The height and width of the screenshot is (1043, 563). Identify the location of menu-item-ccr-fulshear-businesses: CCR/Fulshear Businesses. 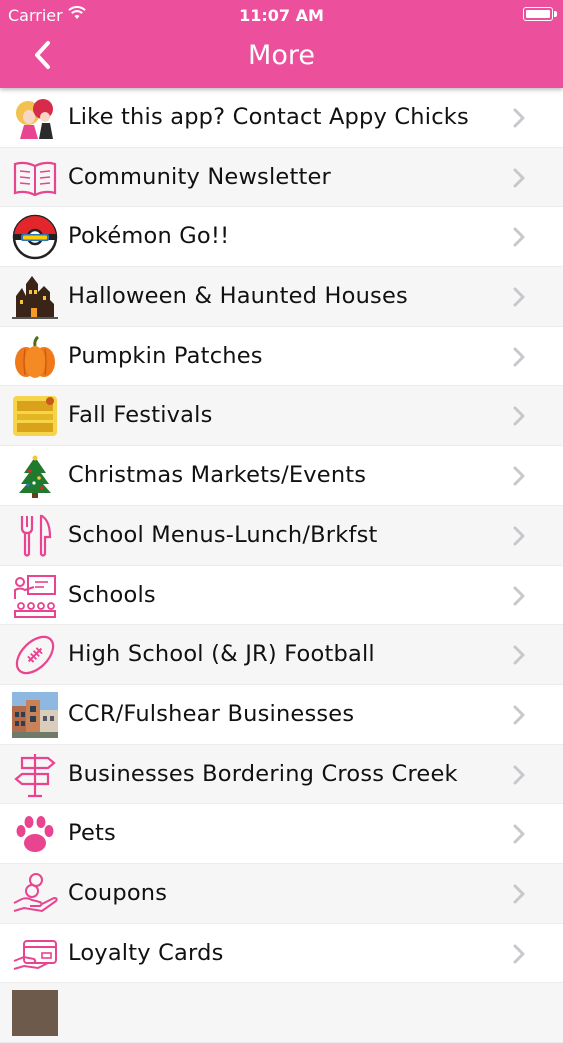
(281, 715).